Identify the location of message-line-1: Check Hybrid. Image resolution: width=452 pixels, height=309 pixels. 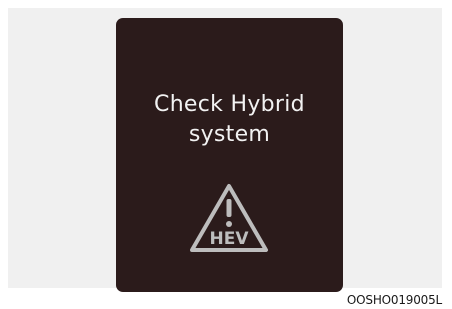
(229, 104).